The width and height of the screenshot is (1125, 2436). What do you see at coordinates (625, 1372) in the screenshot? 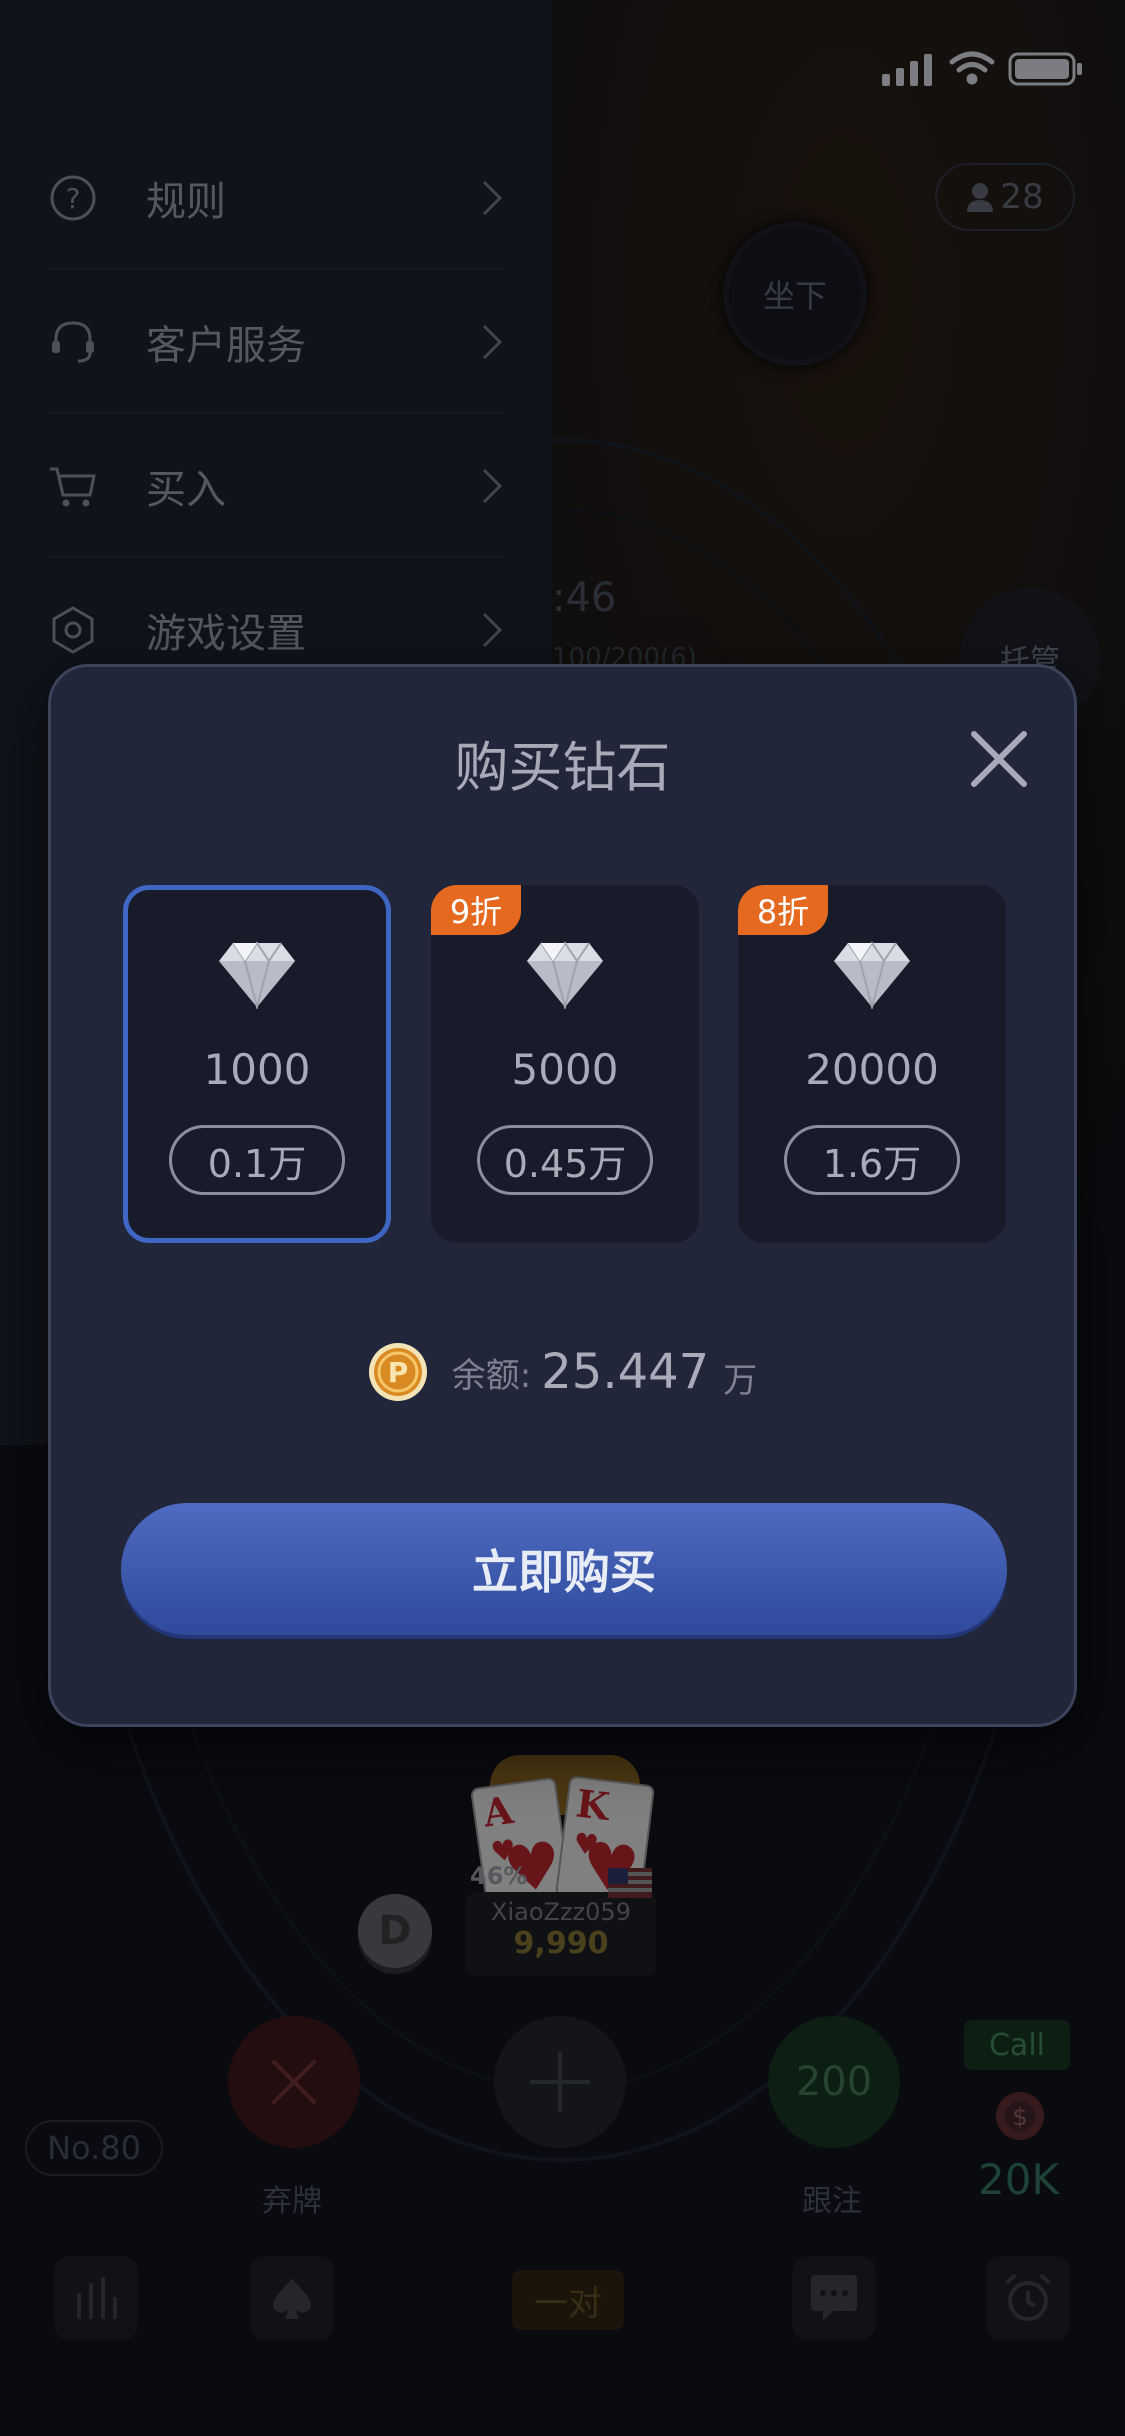
I see `balance-value: 25.447` at bounding box center [625, 1372].